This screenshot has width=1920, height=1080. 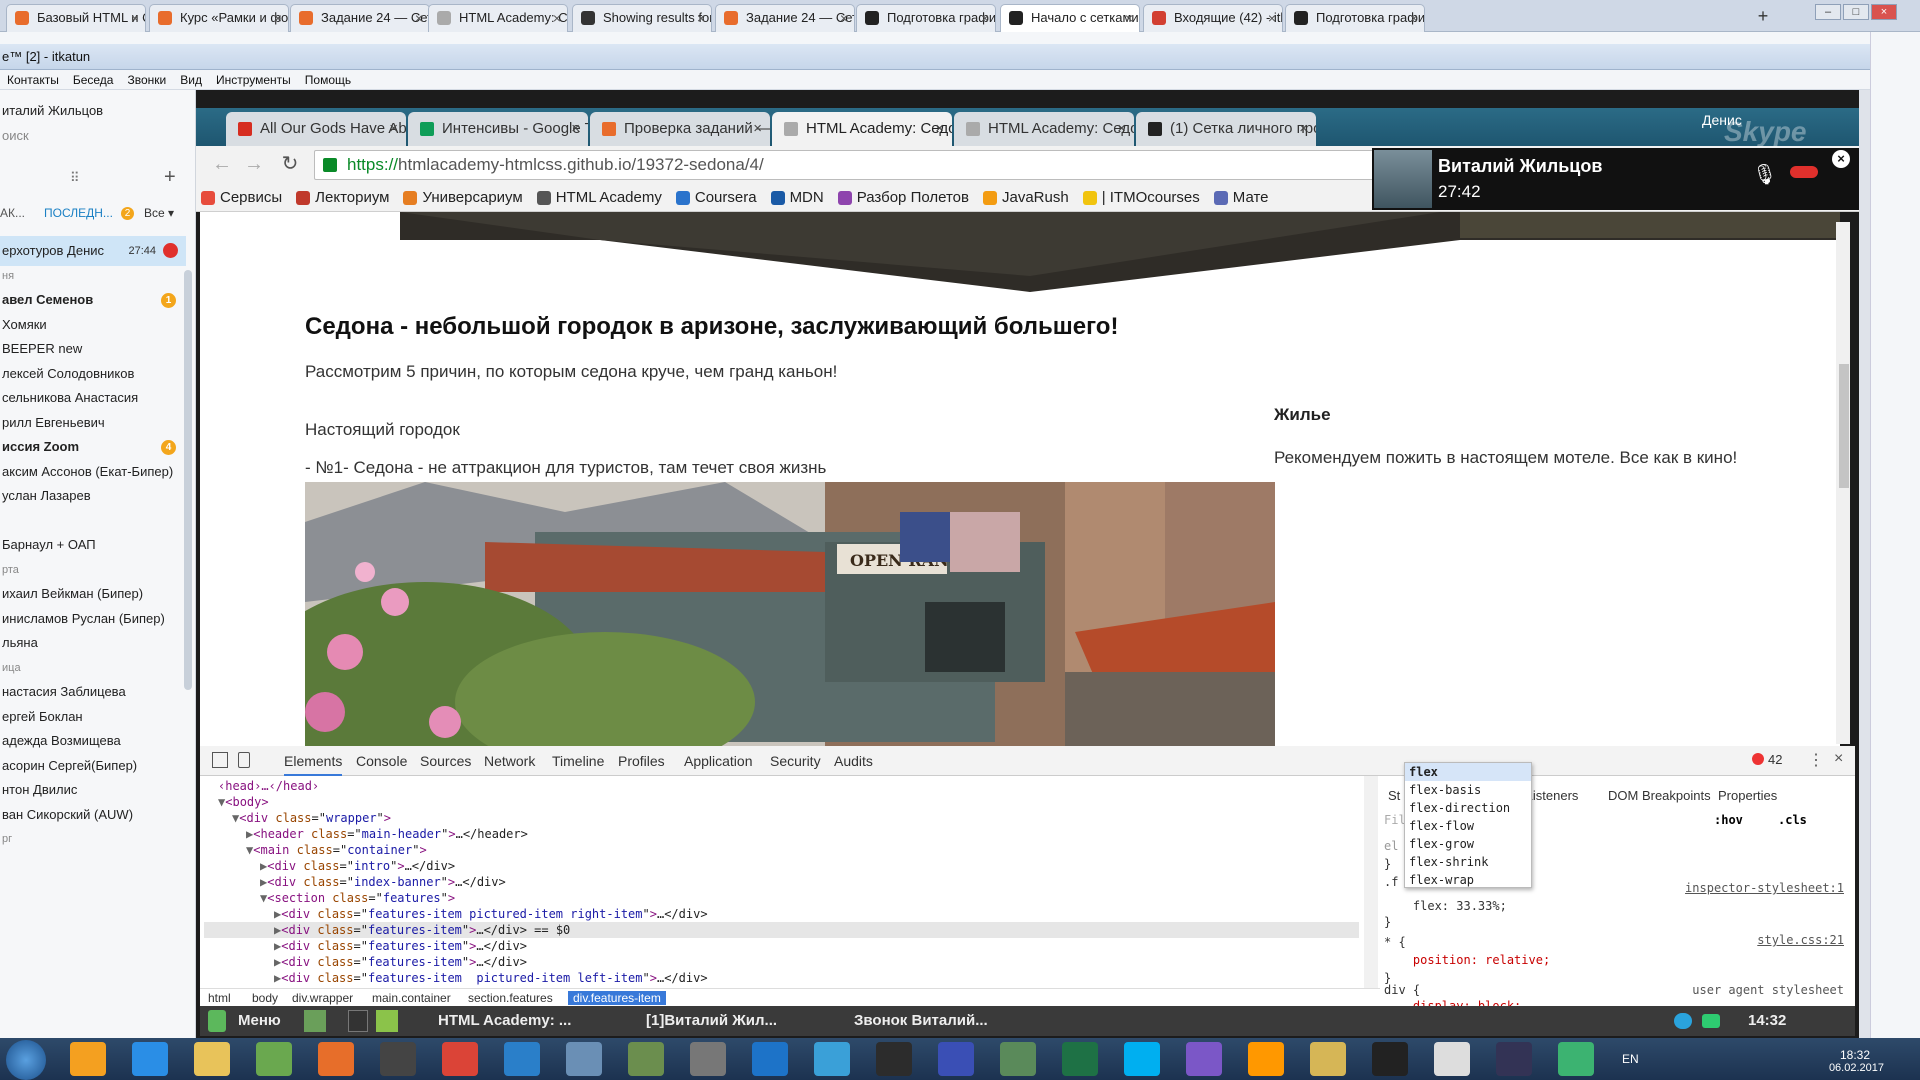 What do you see at coordinates (905, 198) in the screenshot?
I see `bookmark-item: Разбор Полетов` at bounding box center [905, 198].